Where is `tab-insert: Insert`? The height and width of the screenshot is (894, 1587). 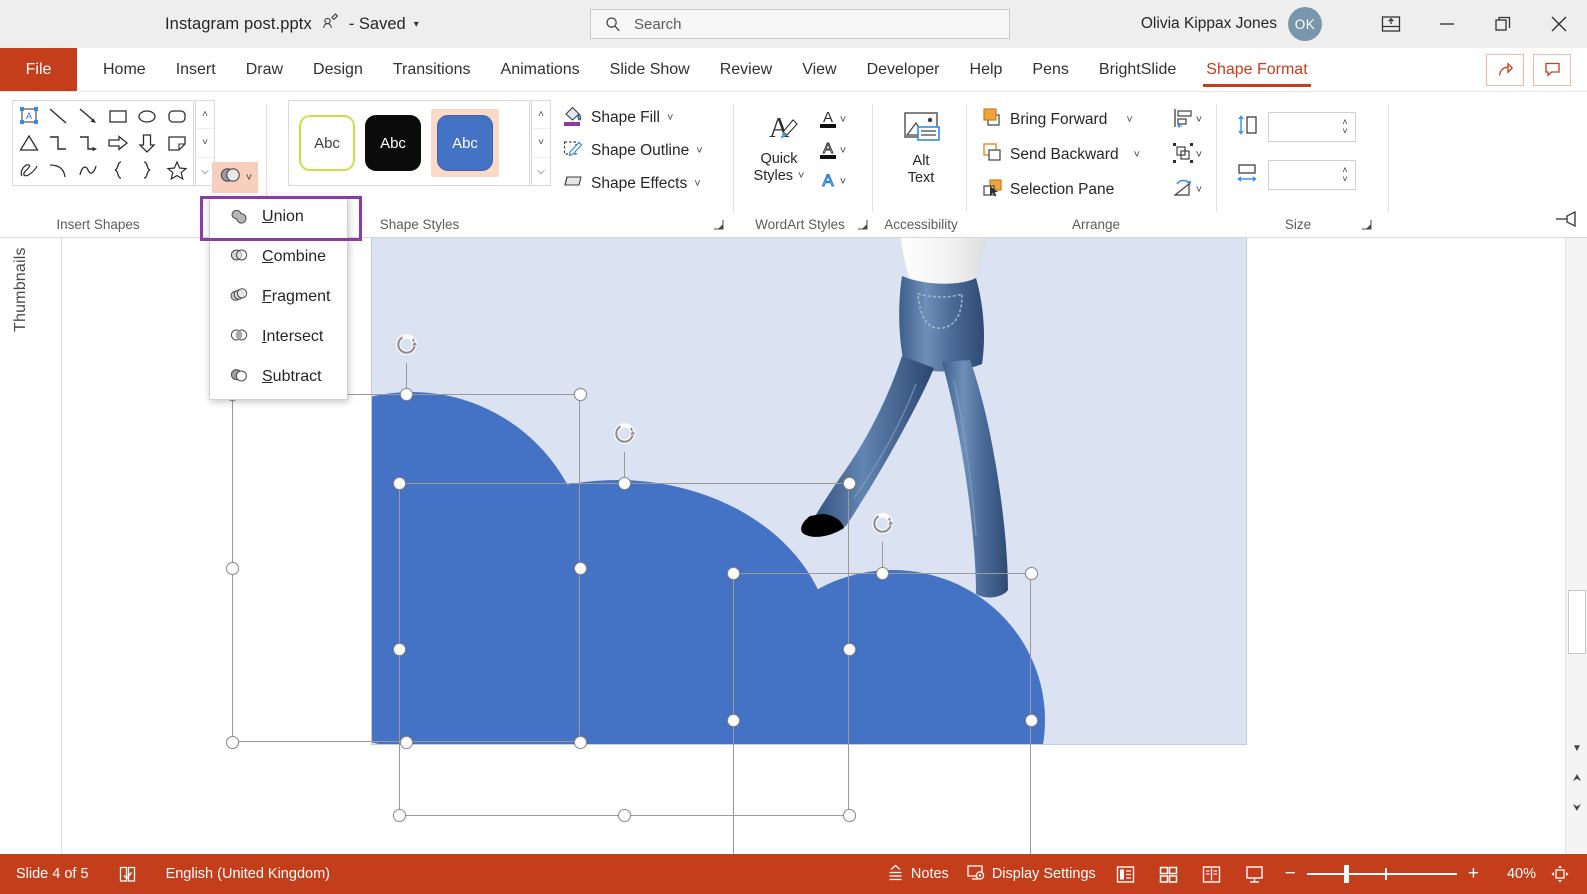 tab-insert: Insert is located at coordinates (196, 69).